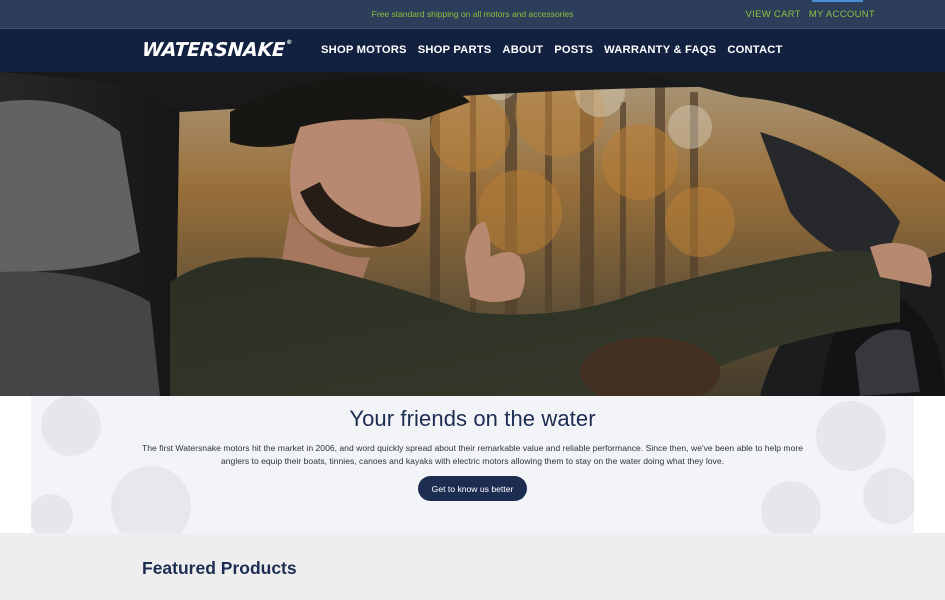 This screenshot has width=945, height=600. I want to click on nav-warranty-faqs: WARRANTY & FAQS, so click(660, 50).